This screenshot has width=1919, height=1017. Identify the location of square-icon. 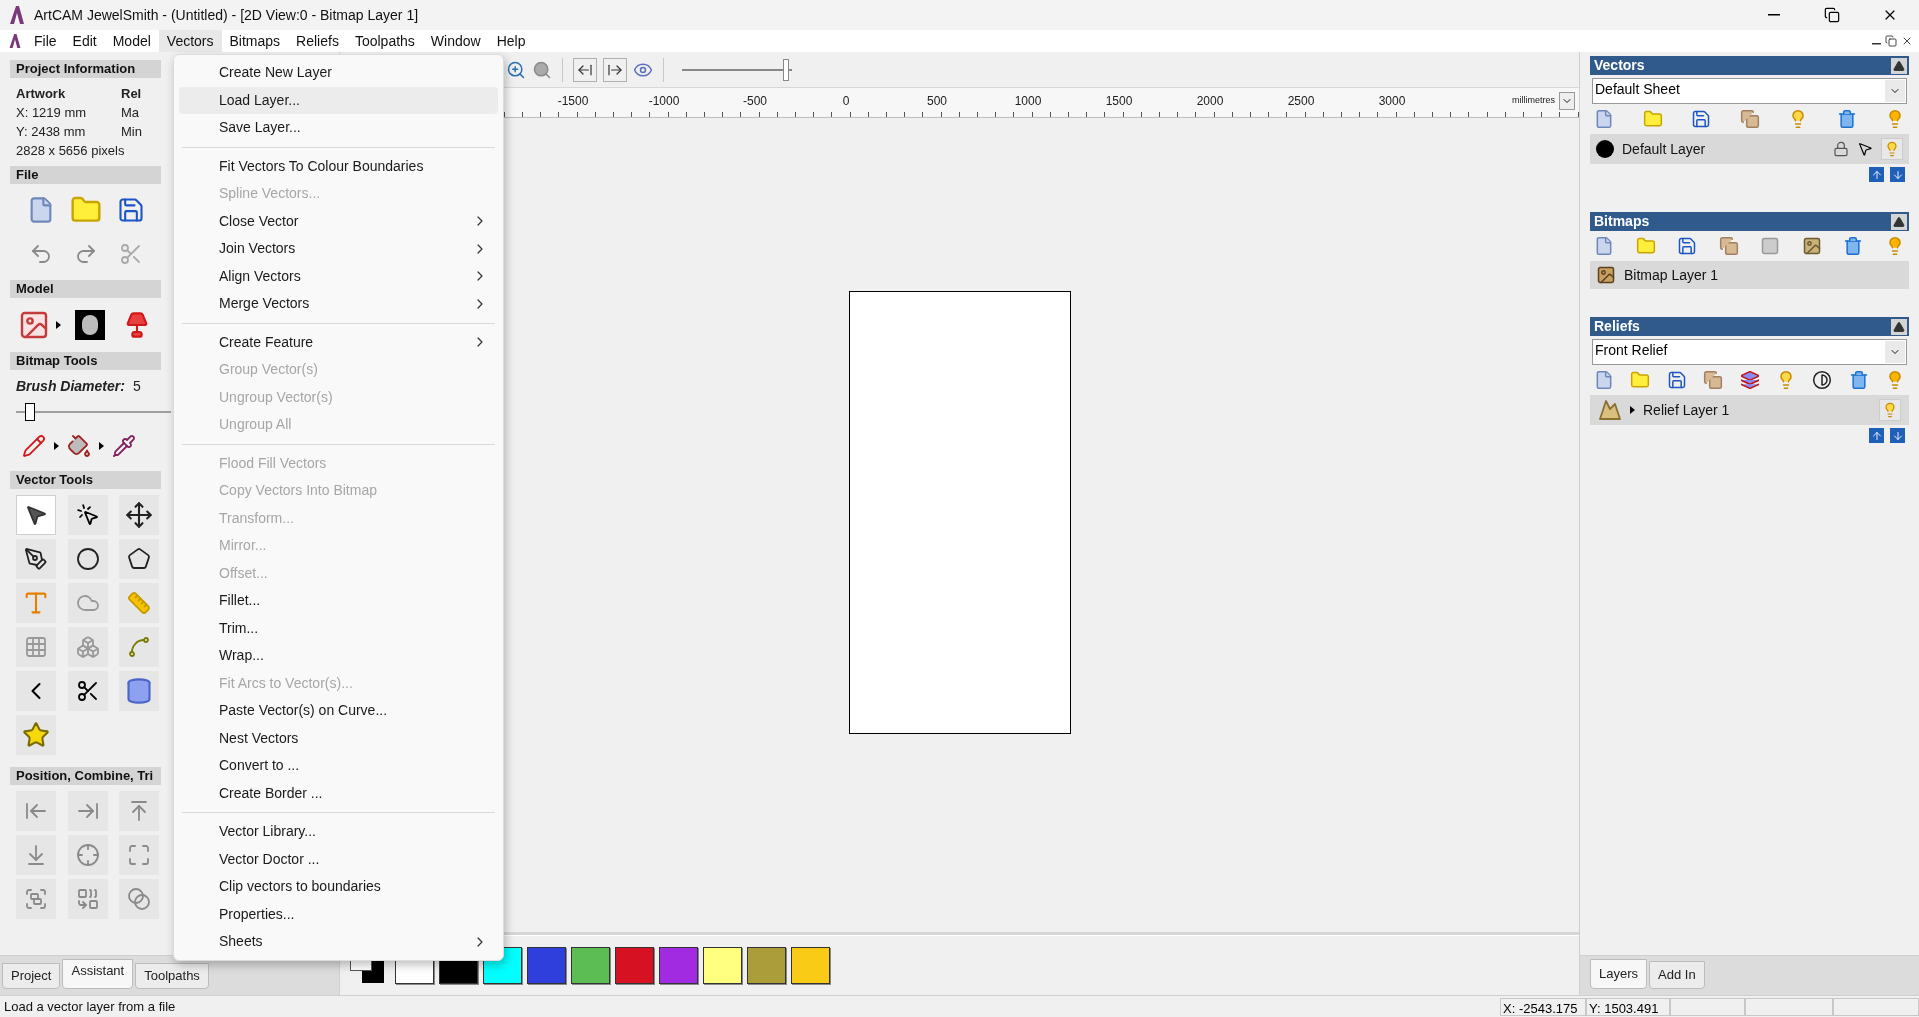
(1770, 246).